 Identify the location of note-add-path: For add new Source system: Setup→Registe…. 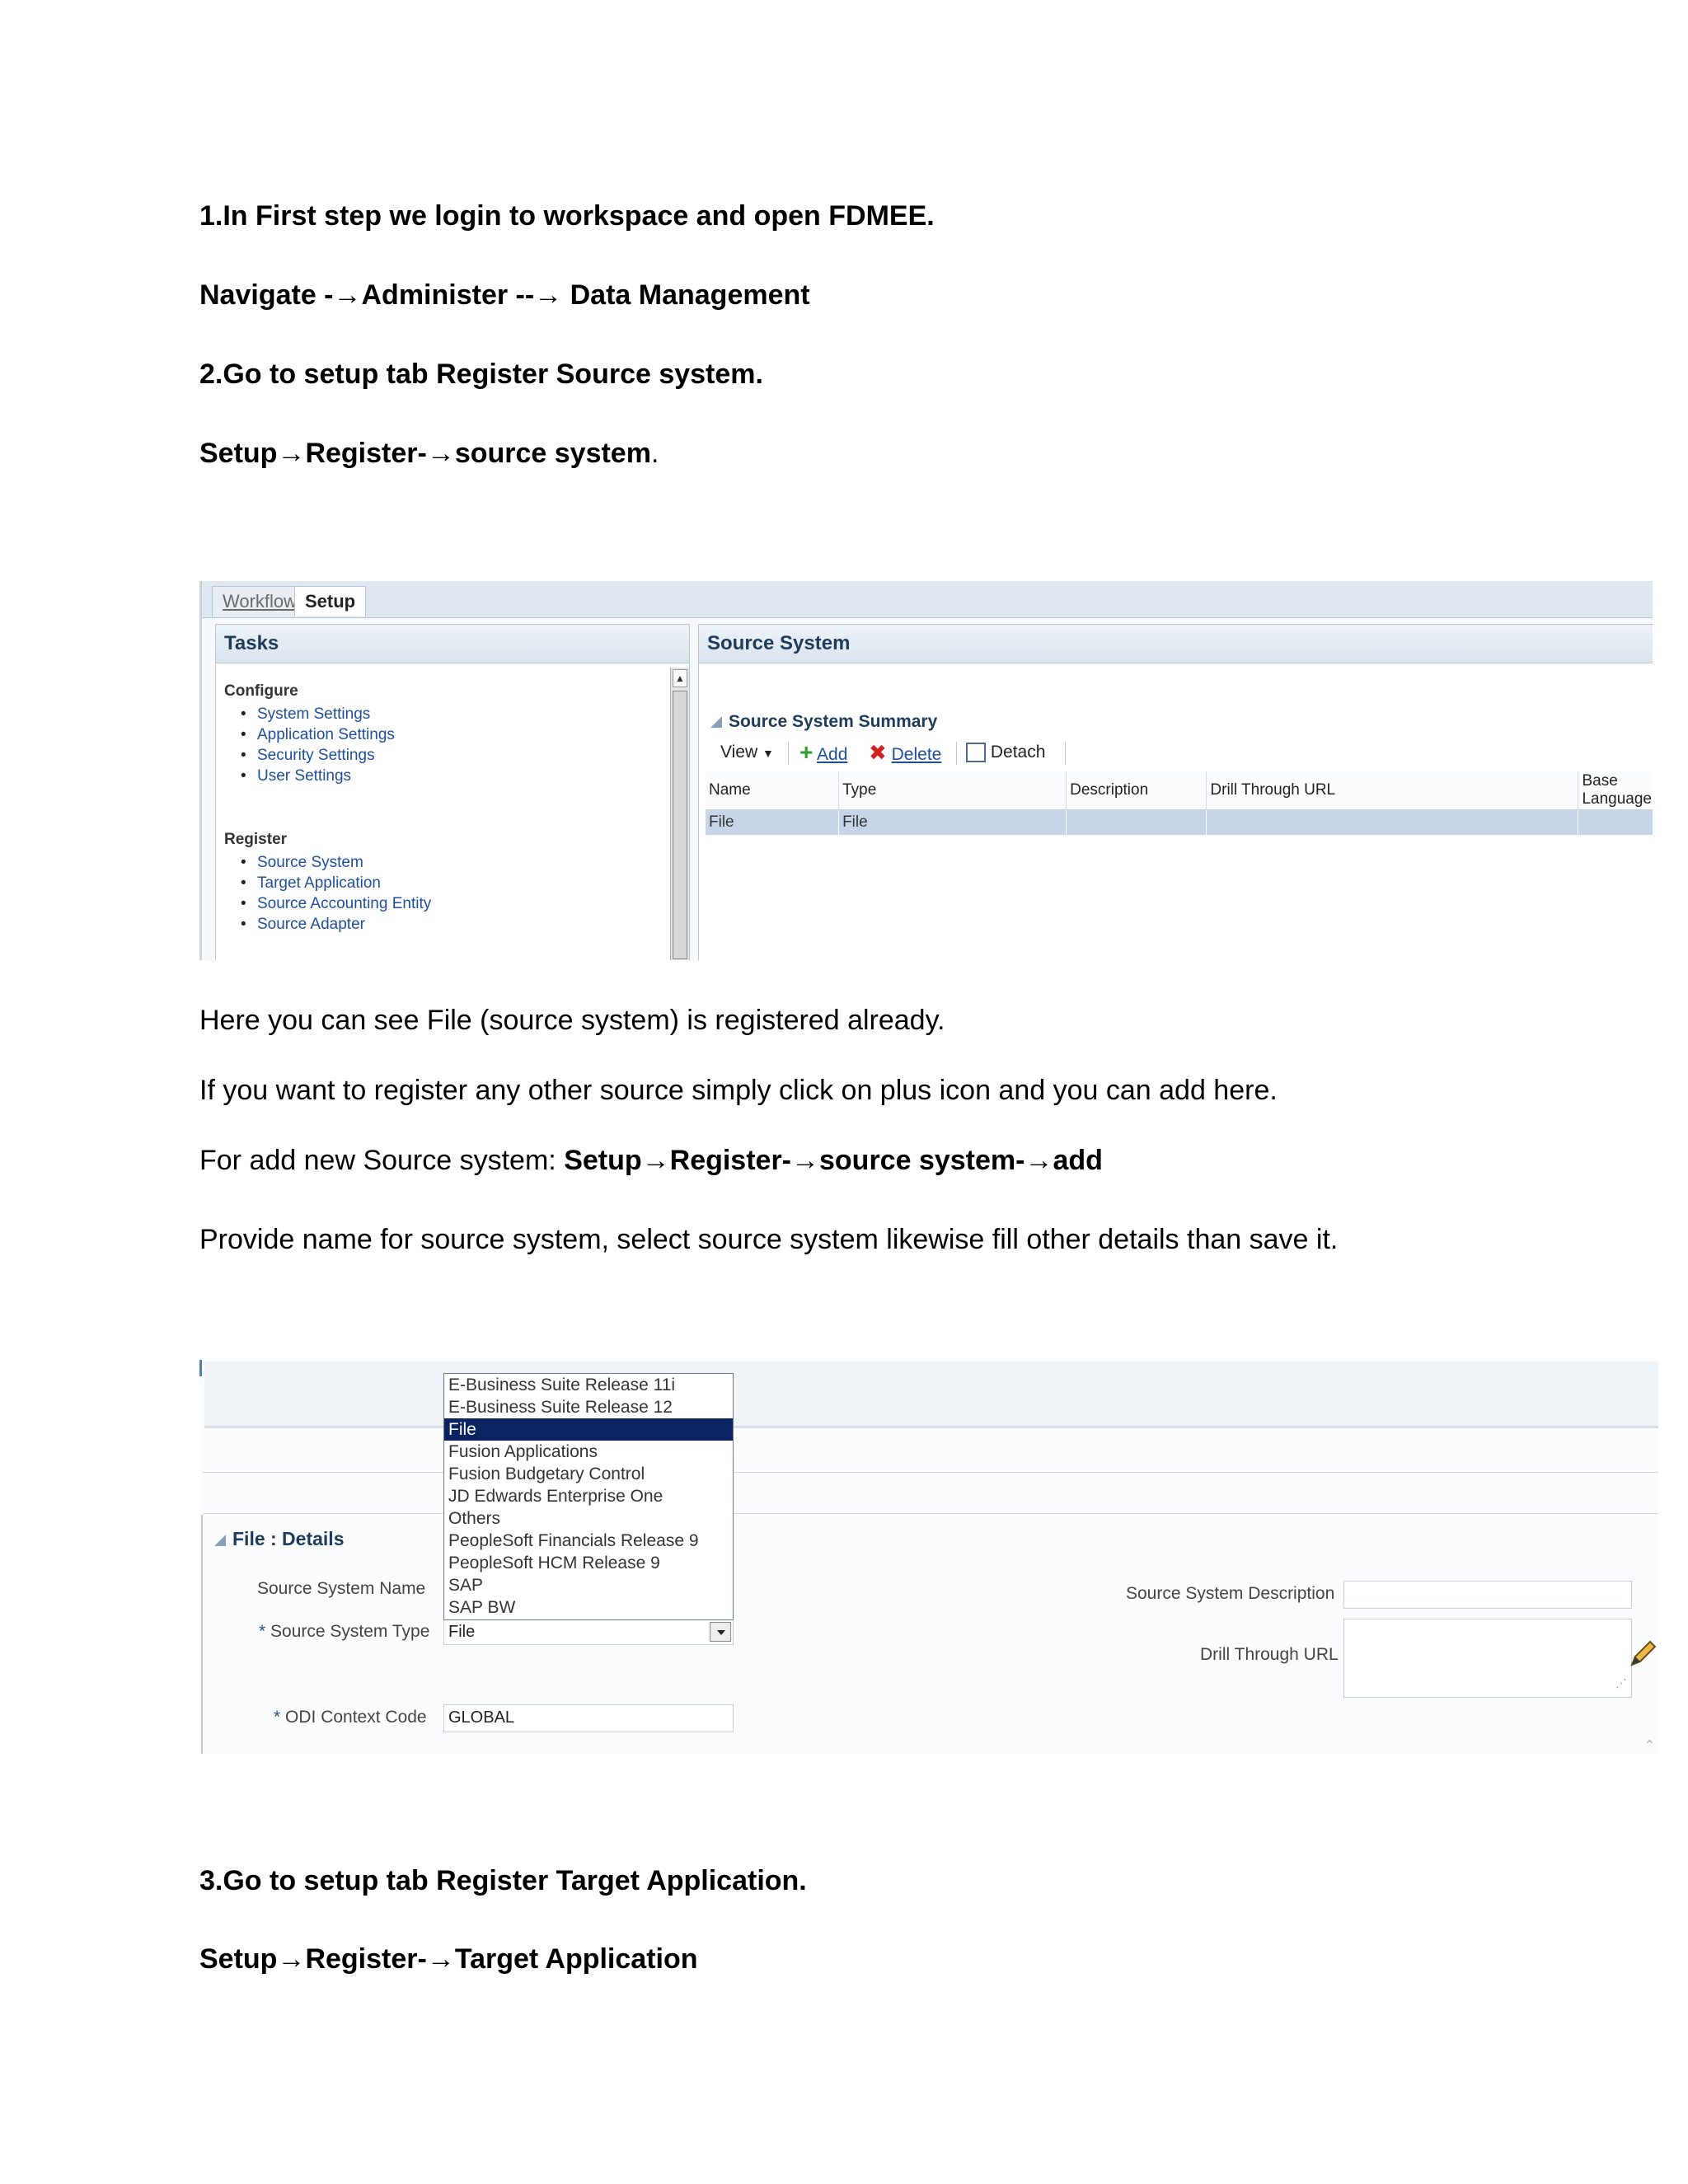
(651, 1160).